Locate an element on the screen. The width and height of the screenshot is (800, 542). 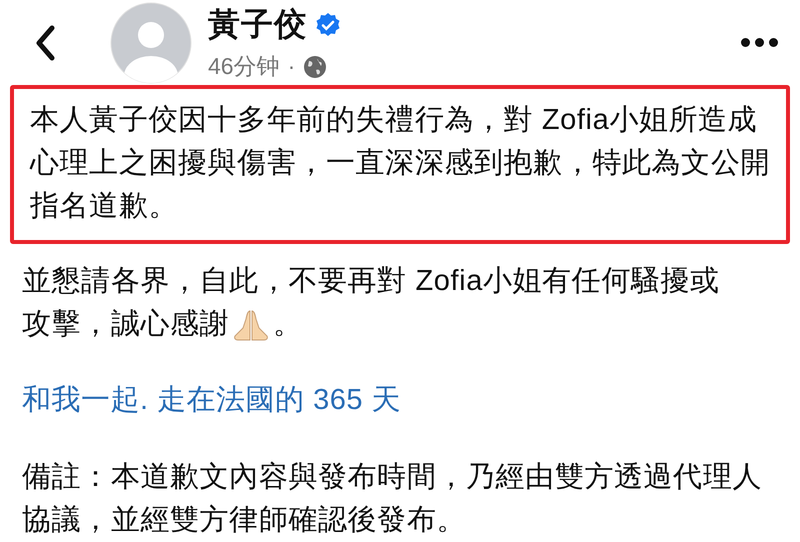
post-text: 攻擊，誠心感謝 is located at coordinates (126, 324).